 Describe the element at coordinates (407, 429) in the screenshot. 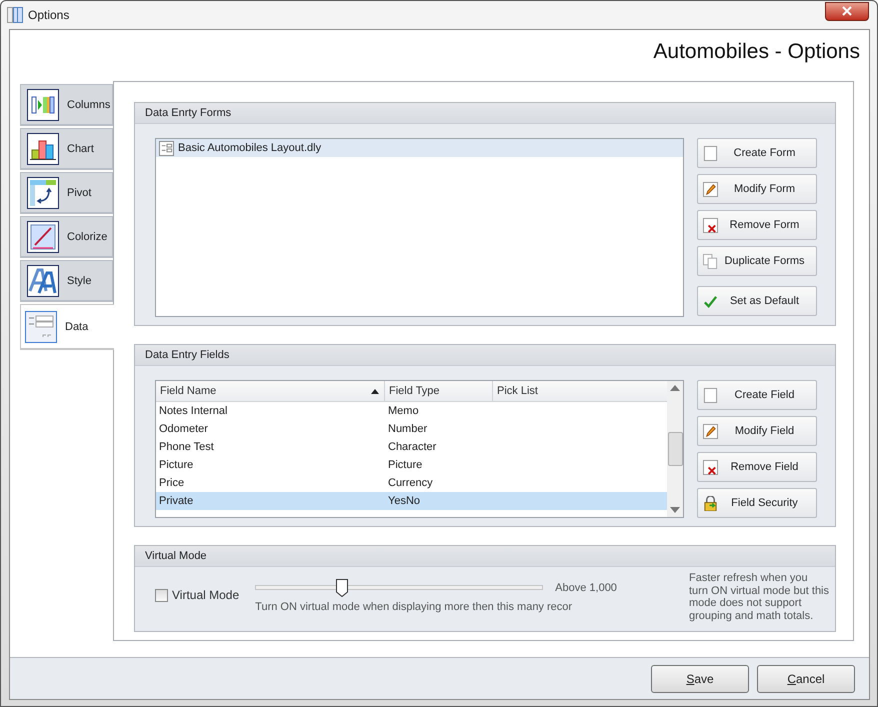

I see `table-cell-text: Number` at that location.